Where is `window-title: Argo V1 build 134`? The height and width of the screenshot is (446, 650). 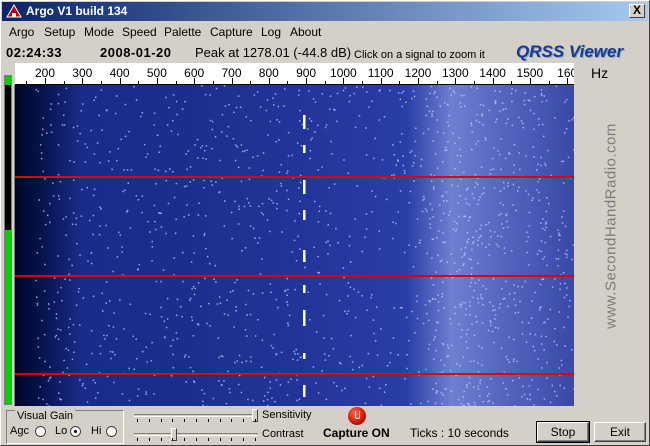
window-title: Argo V1 build 134 is located at coordinates (77, 11).